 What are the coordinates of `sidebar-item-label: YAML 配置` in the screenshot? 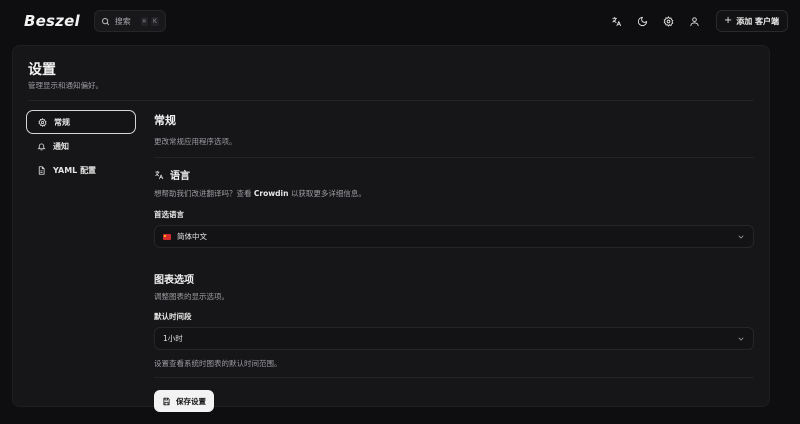 It's located at (75, 170).